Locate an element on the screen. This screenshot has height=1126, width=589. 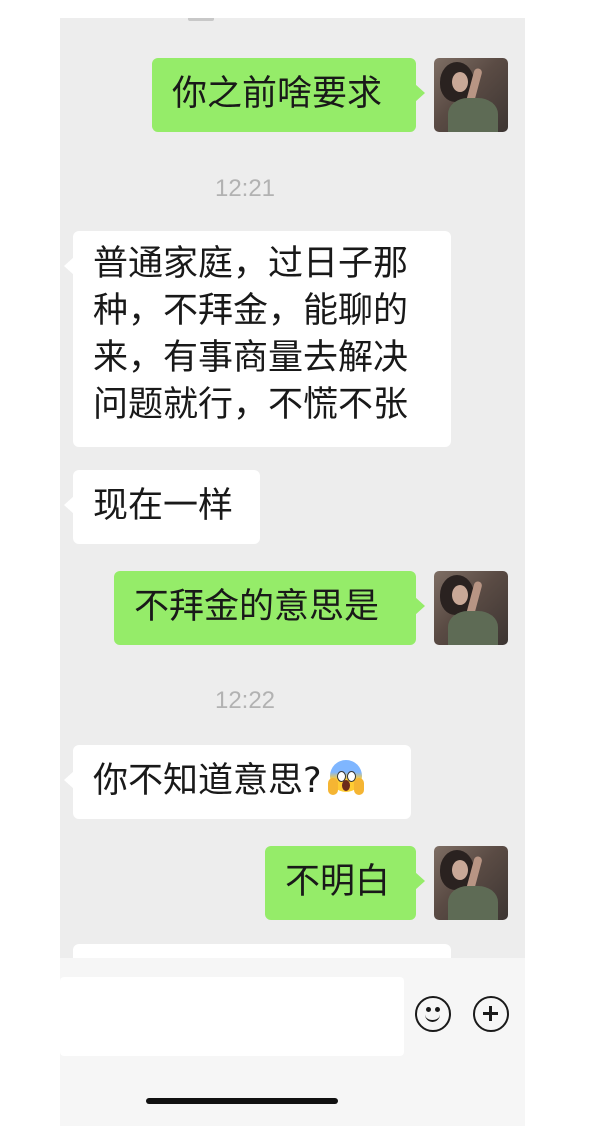
outgoing-message: 你之前啥要求 is located at coordinates (288, 95).